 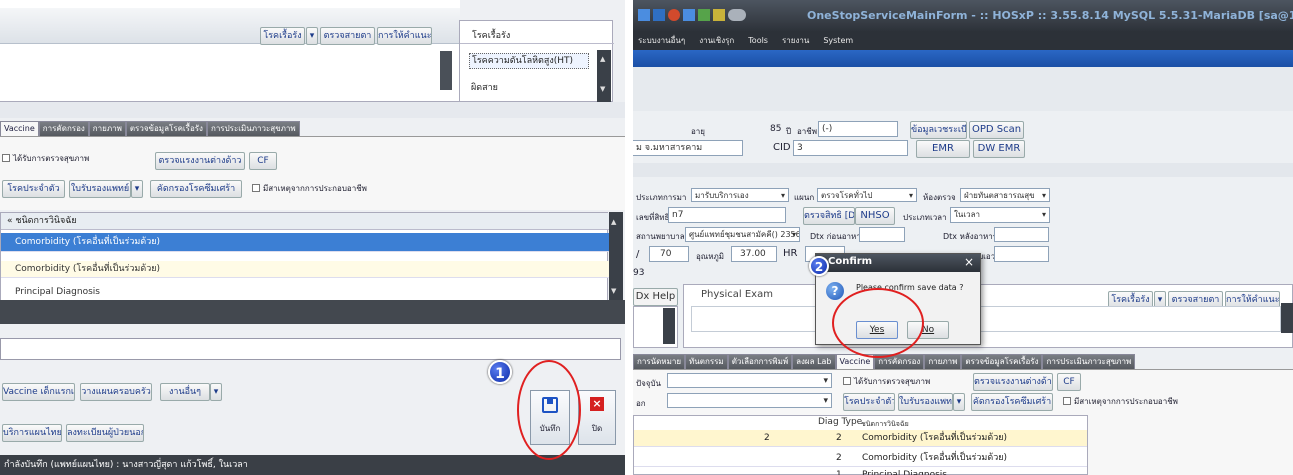 What do you see at coordinates (33, 189) in the screenshot?
I see `underlying-disease-button: โรคประจำตัว` at bounding box center [33, 189].